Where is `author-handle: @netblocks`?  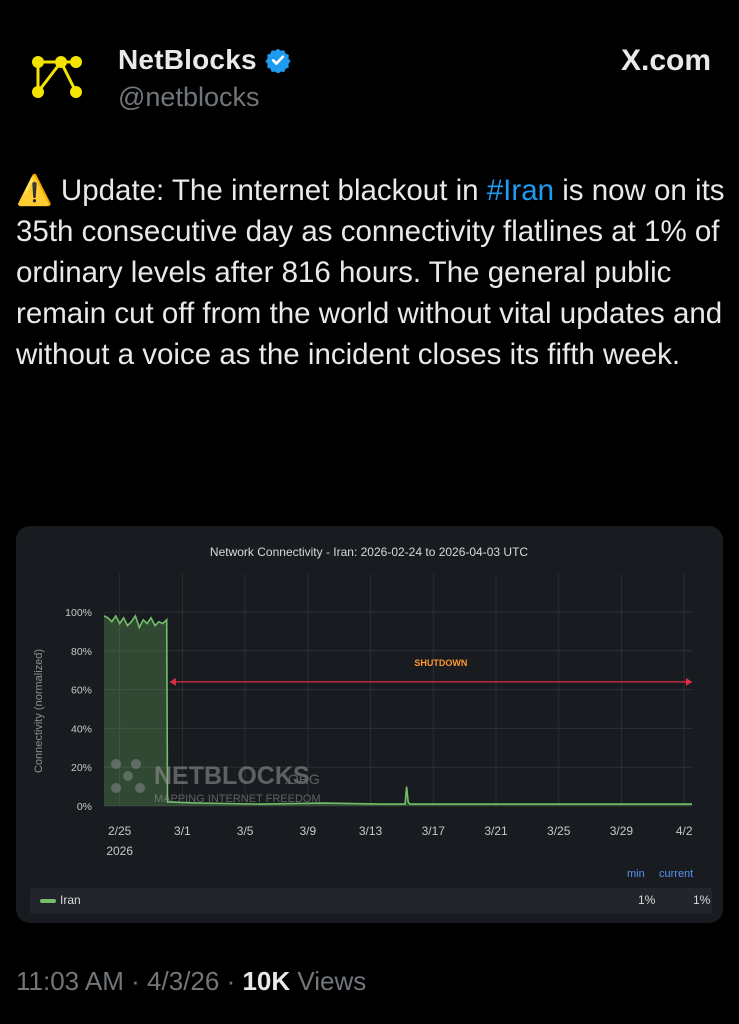 author-handle: @netblocks is located at coordinates (188, 97).